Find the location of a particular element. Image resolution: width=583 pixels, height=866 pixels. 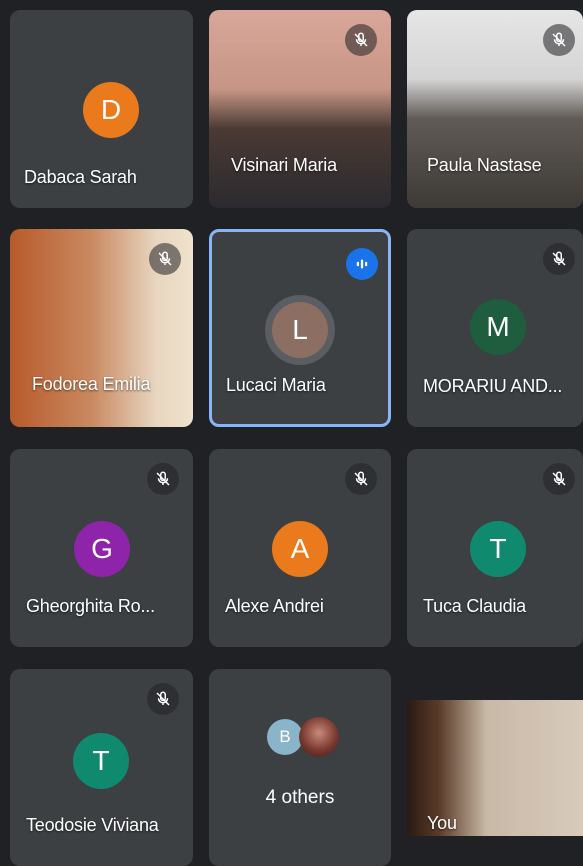

participant-tile-tuca-claudia: T Tuca Claudia is located at coordinates (495, 548).